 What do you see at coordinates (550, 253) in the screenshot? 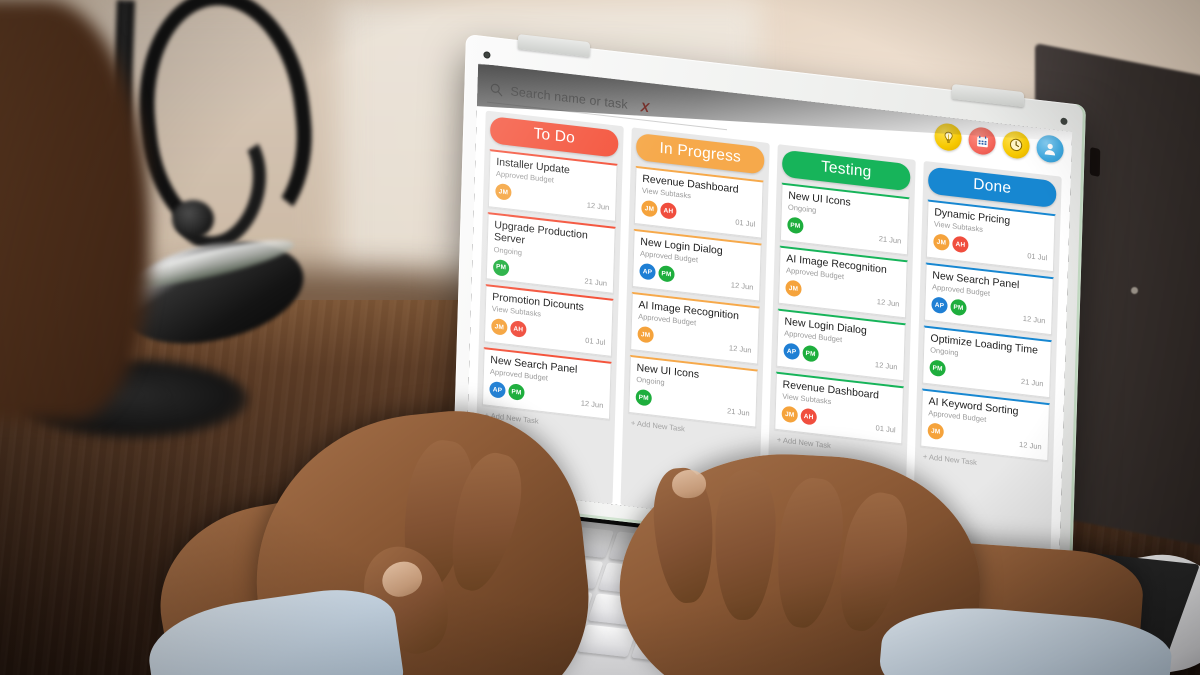
I see `task-card: Upgrade Production Server Ongoing PM 21 Jun` at bounding box center [550, 253].